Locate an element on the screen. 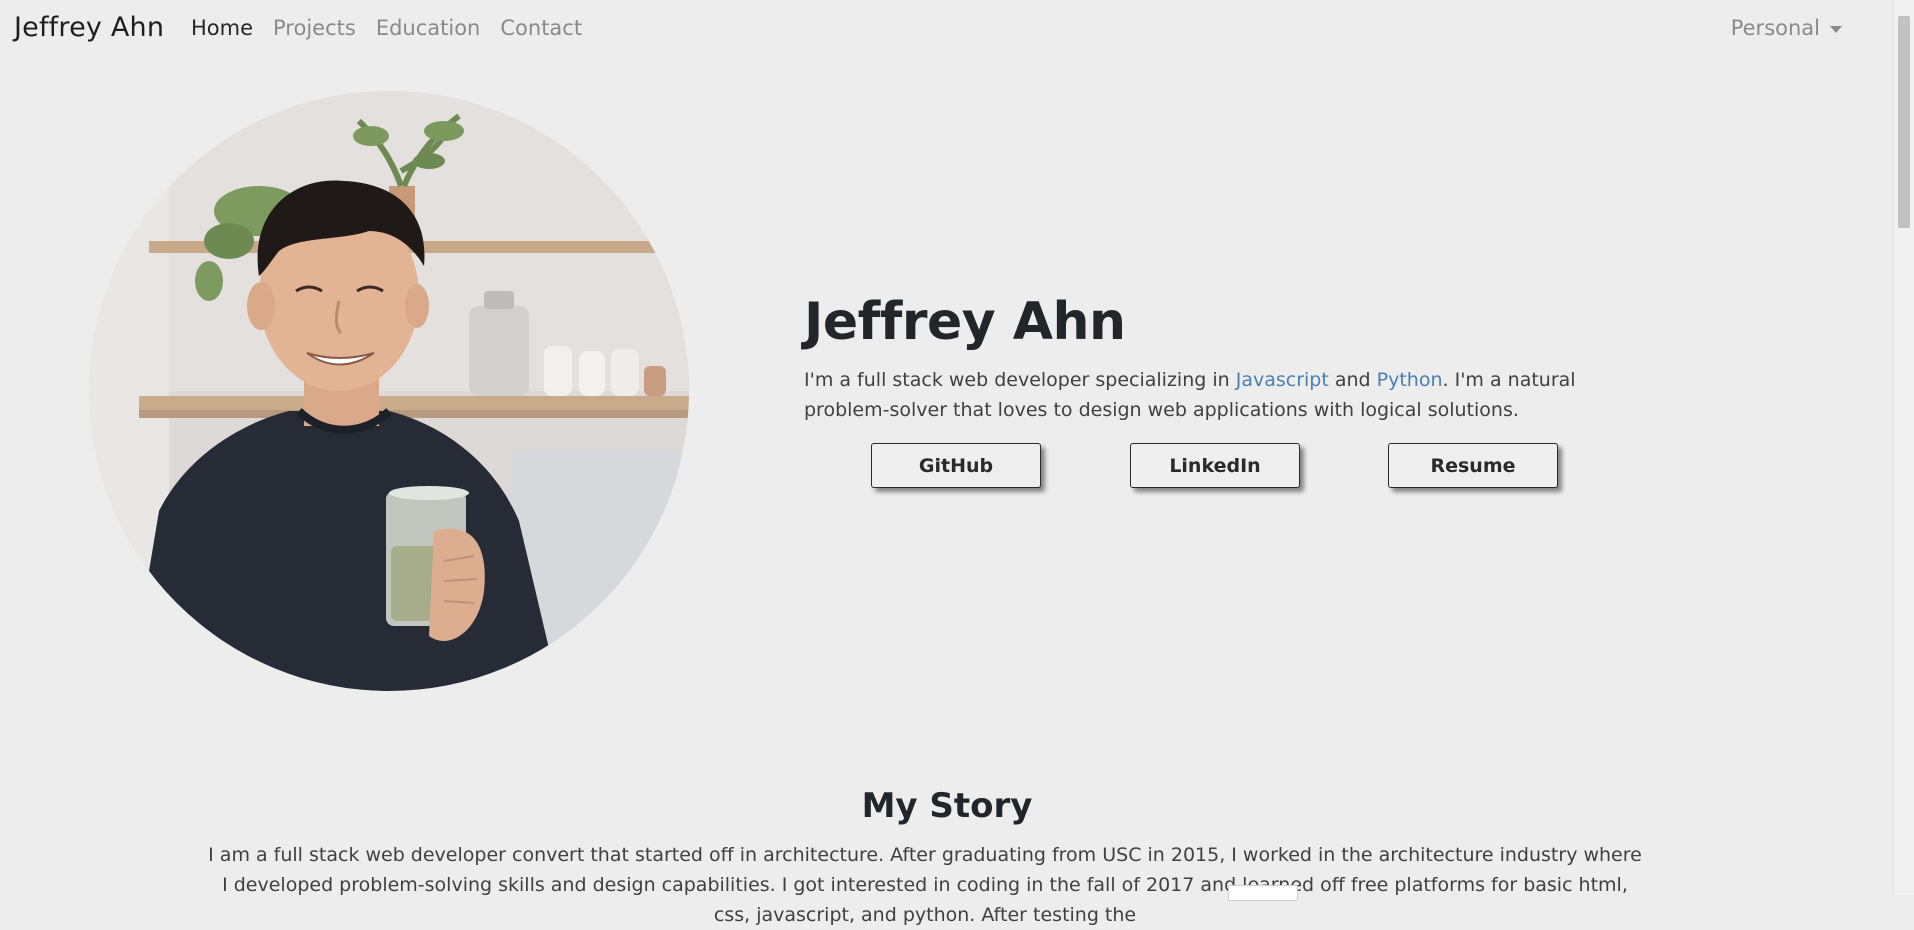 This screenshot has height=930, width=1914. nav-link-projects: Projects is located at coordinates (314, 28).